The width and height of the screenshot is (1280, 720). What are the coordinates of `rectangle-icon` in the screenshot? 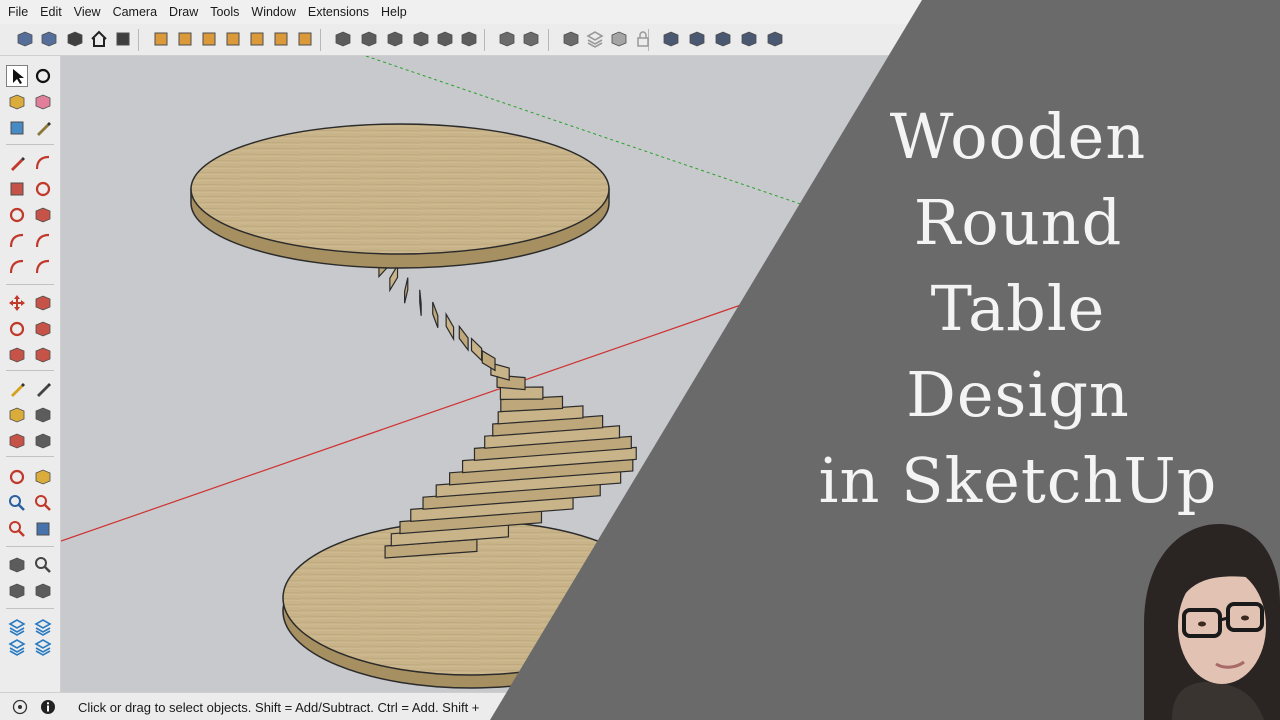 It's located at (17, 189).